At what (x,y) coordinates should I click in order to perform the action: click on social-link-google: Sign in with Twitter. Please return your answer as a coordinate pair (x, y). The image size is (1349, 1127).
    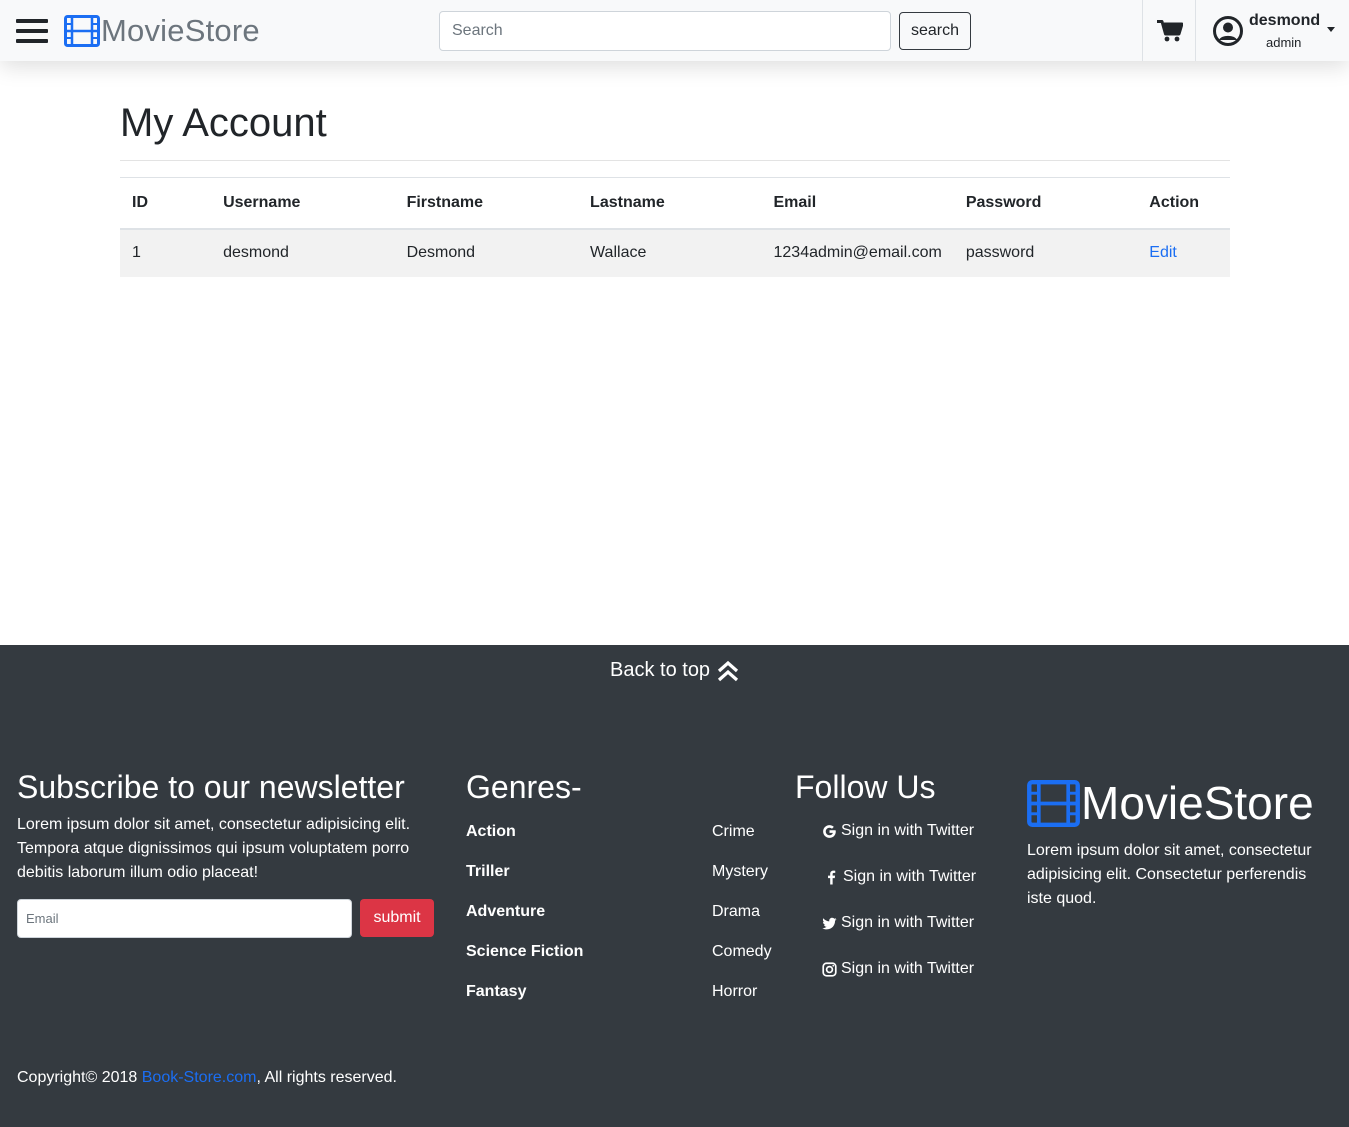
    Looking at the image, I should click on (898, 831).